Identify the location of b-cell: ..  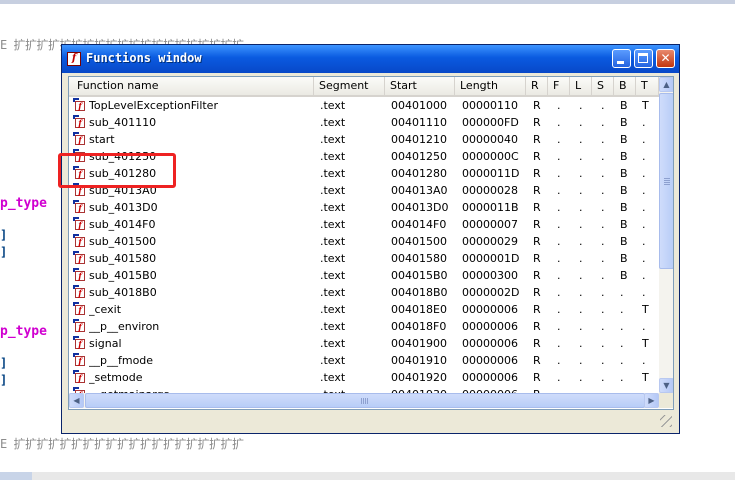
(622, 377).